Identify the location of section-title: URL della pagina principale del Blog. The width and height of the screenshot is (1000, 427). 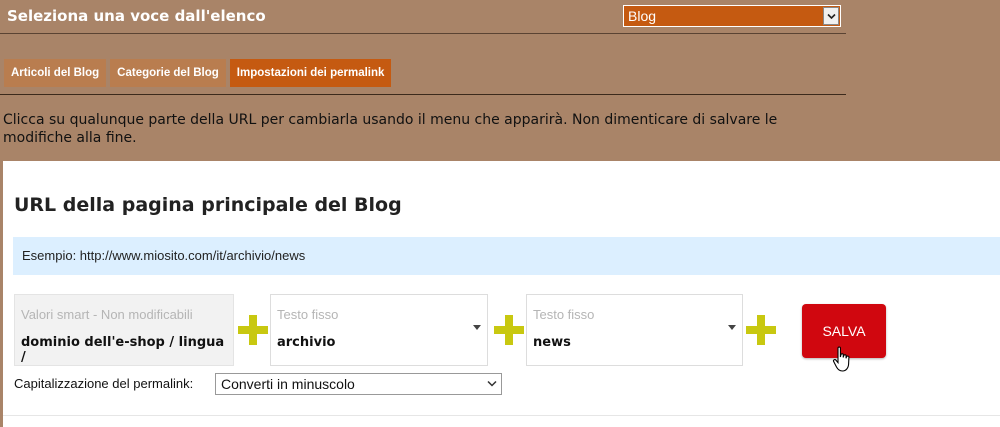
(208, 205).